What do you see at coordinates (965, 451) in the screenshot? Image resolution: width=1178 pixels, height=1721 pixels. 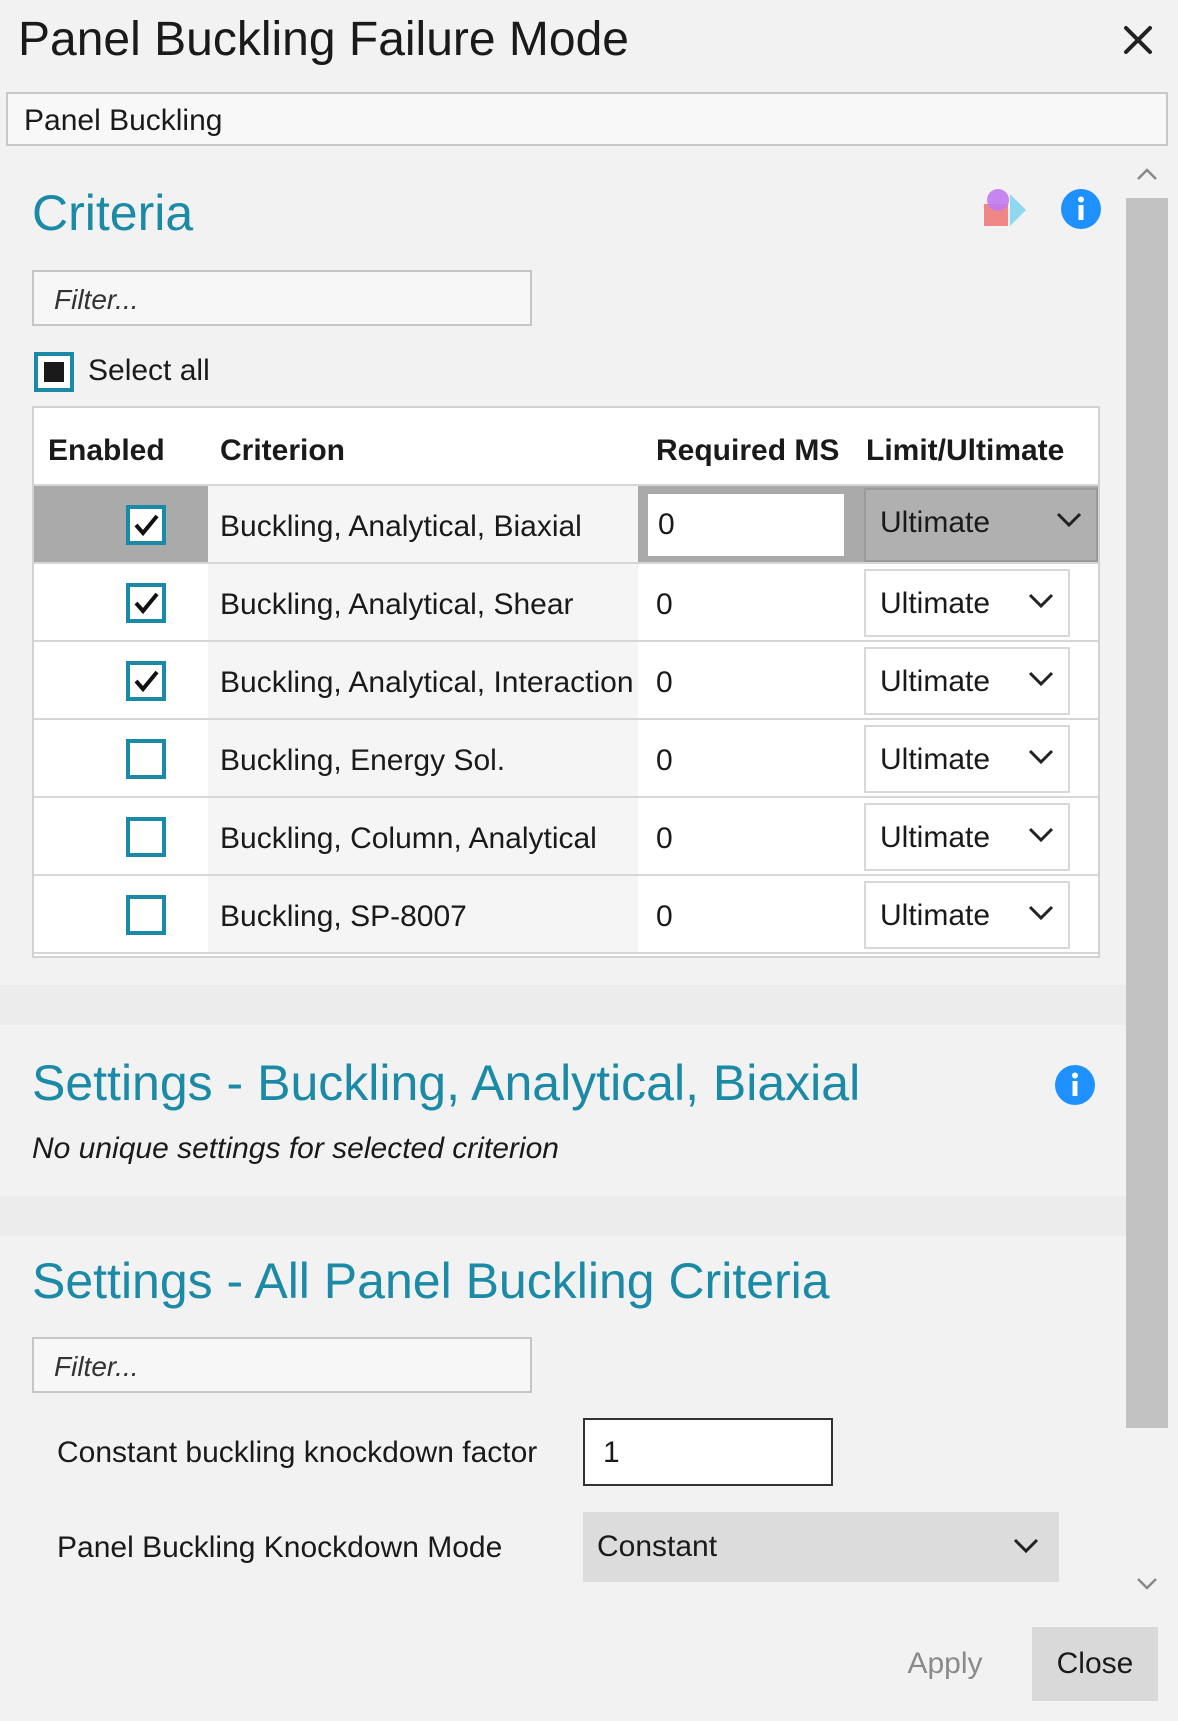 I see `column-header-limit-ultimate: Limit/Ultimate` at bounding box center [965, 451].